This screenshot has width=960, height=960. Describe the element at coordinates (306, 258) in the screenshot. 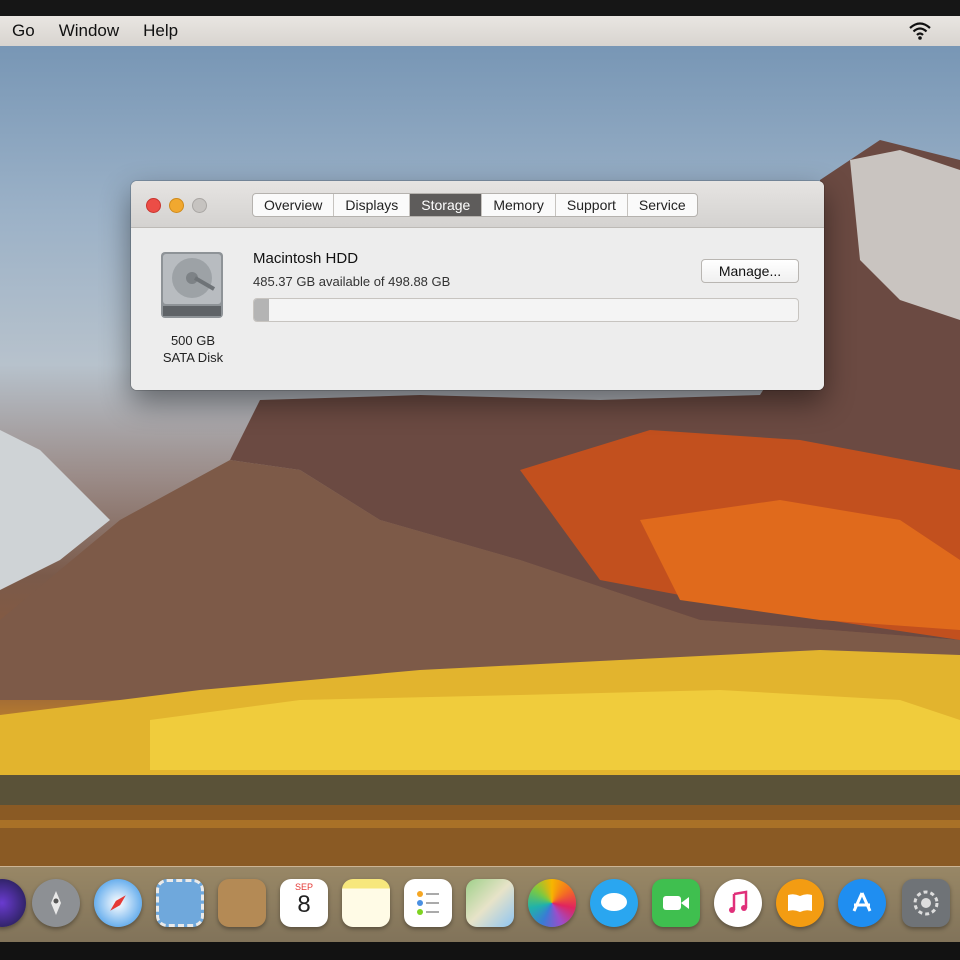

I see `volume-name: Macintosh HDD` at that location.